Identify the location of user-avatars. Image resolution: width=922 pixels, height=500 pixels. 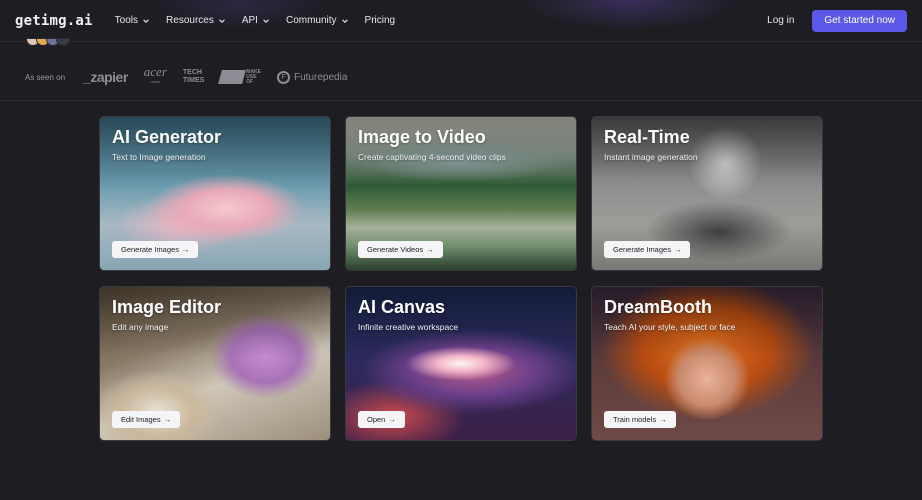
(48, 42).